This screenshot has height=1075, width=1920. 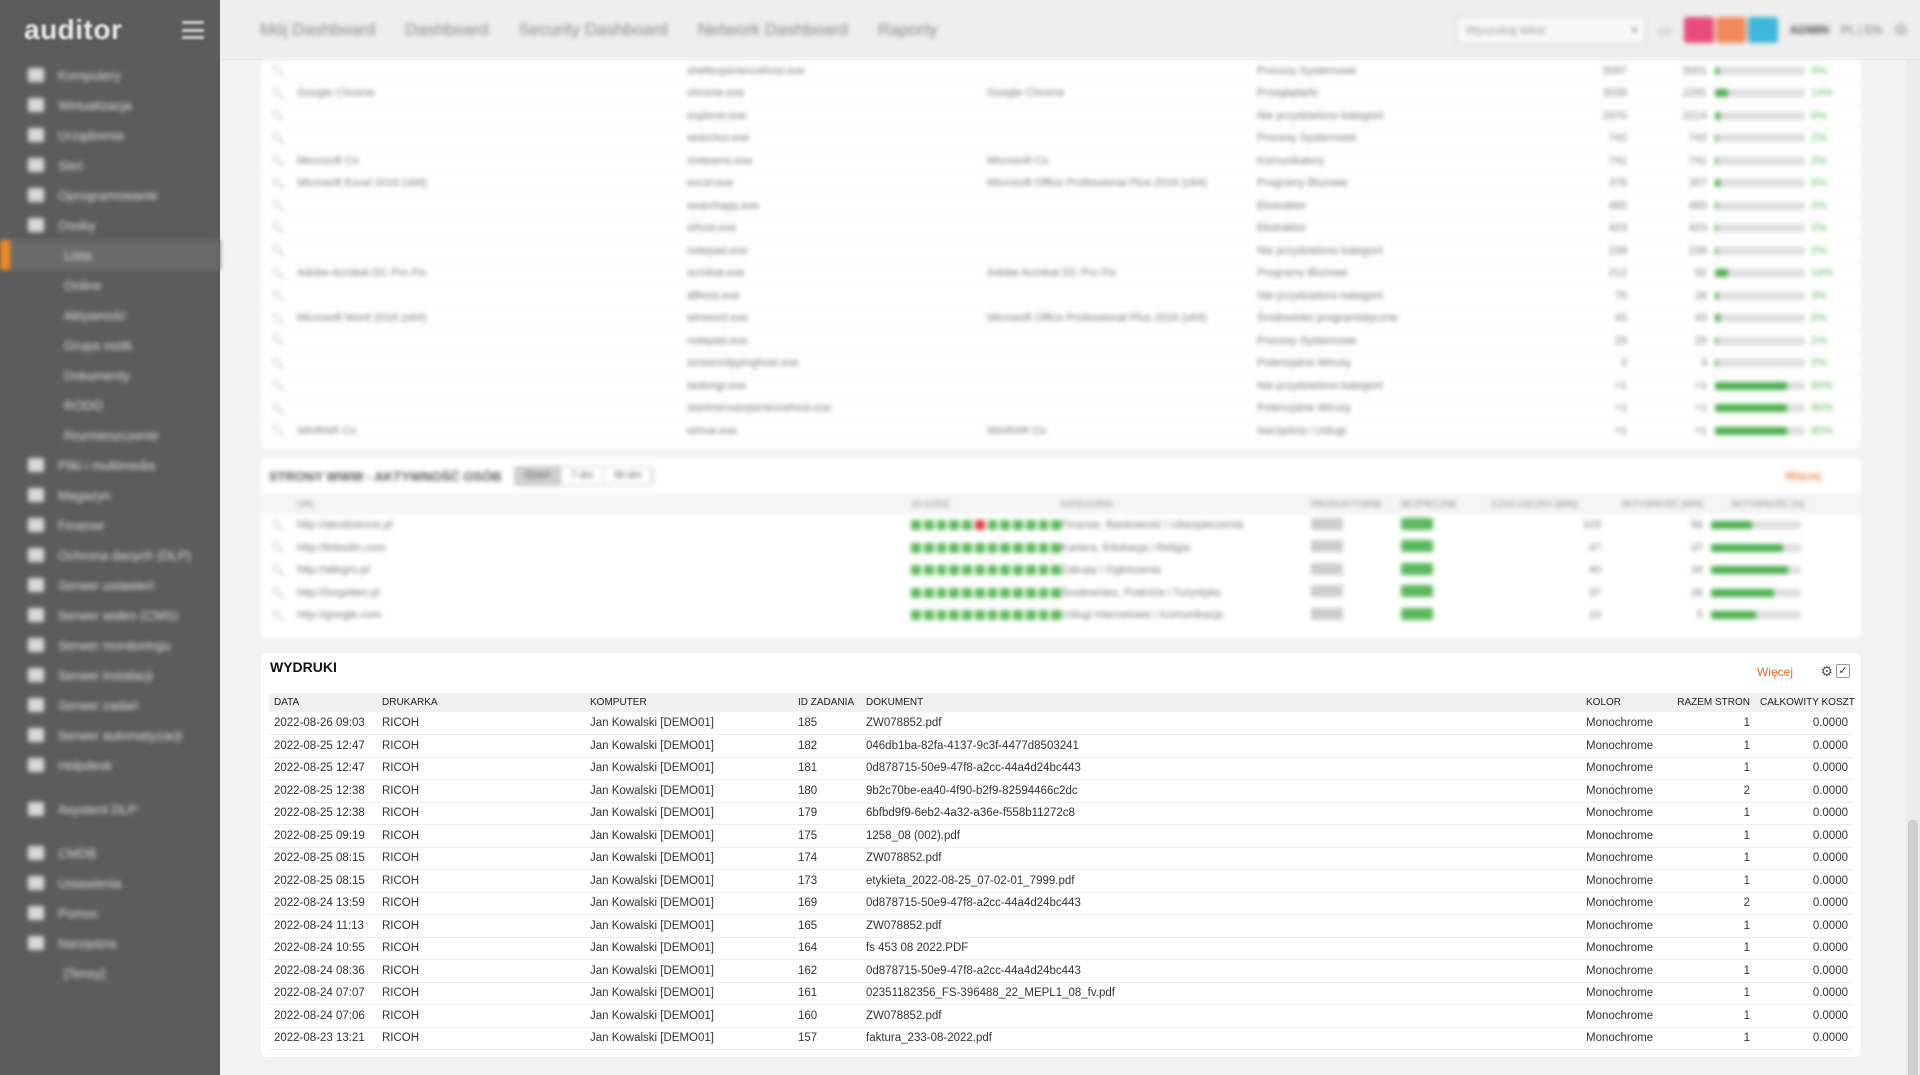 What do you see at coordinates (110, 255) in the screenshot?
I see `sidebar-item: Lista` at bounding box center [110, 255].